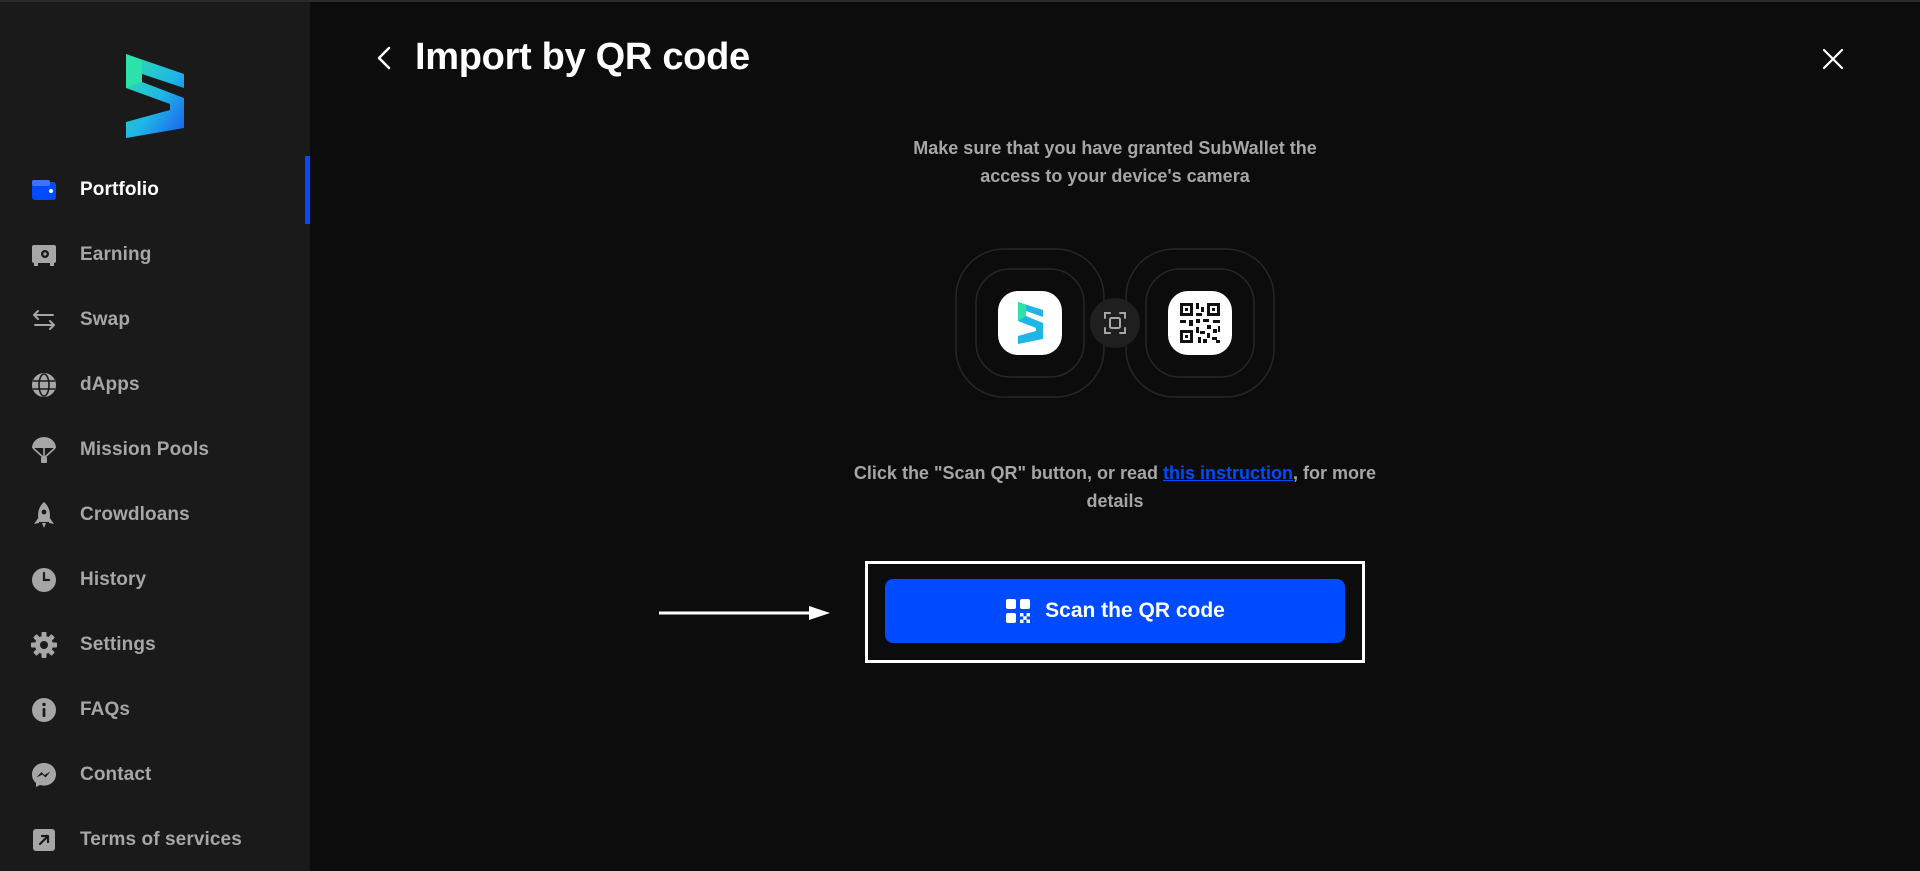  What do you see at coordinates (155, 774) in the screenshot?
I see `sidebar-item-contact: Contact` at bounding box center [155, 774].